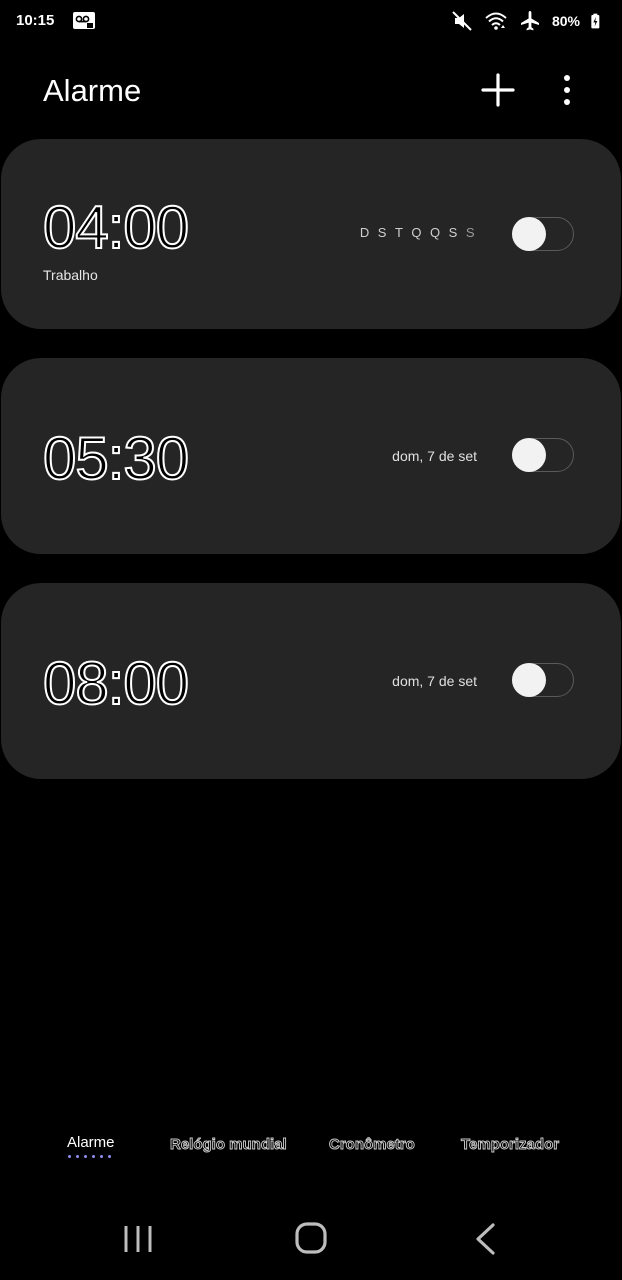  What do you see at coordinates (372, 1145) in the screenshot?
I see `tab-stopwatch: Cronômetro` at bounding box center [372, 1145].